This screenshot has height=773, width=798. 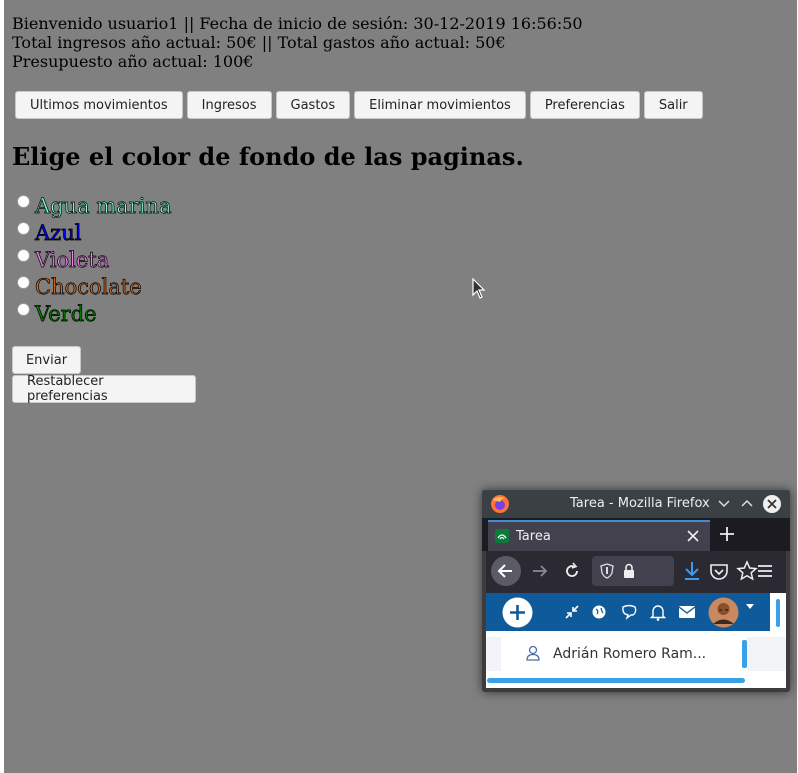 I want to click on window-title: Tarea - Mozilla Firefox, so click(x=640, y=503).